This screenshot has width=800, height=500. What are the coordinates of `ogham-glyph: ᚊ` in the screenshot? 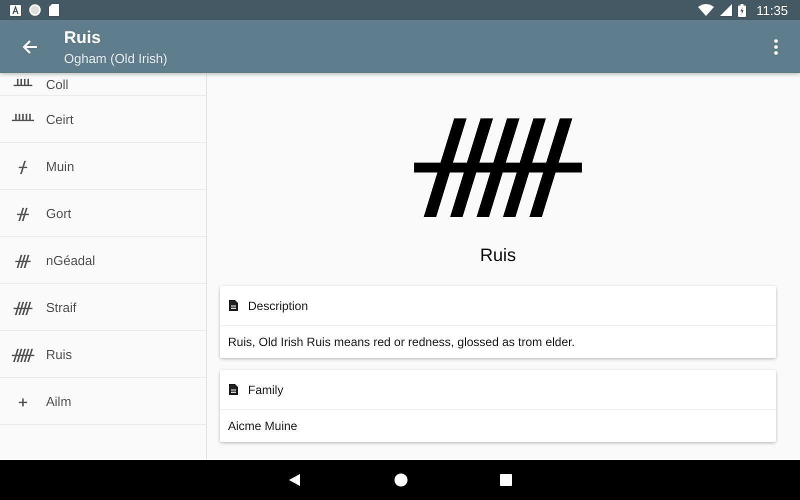 It's located at (22, 119).